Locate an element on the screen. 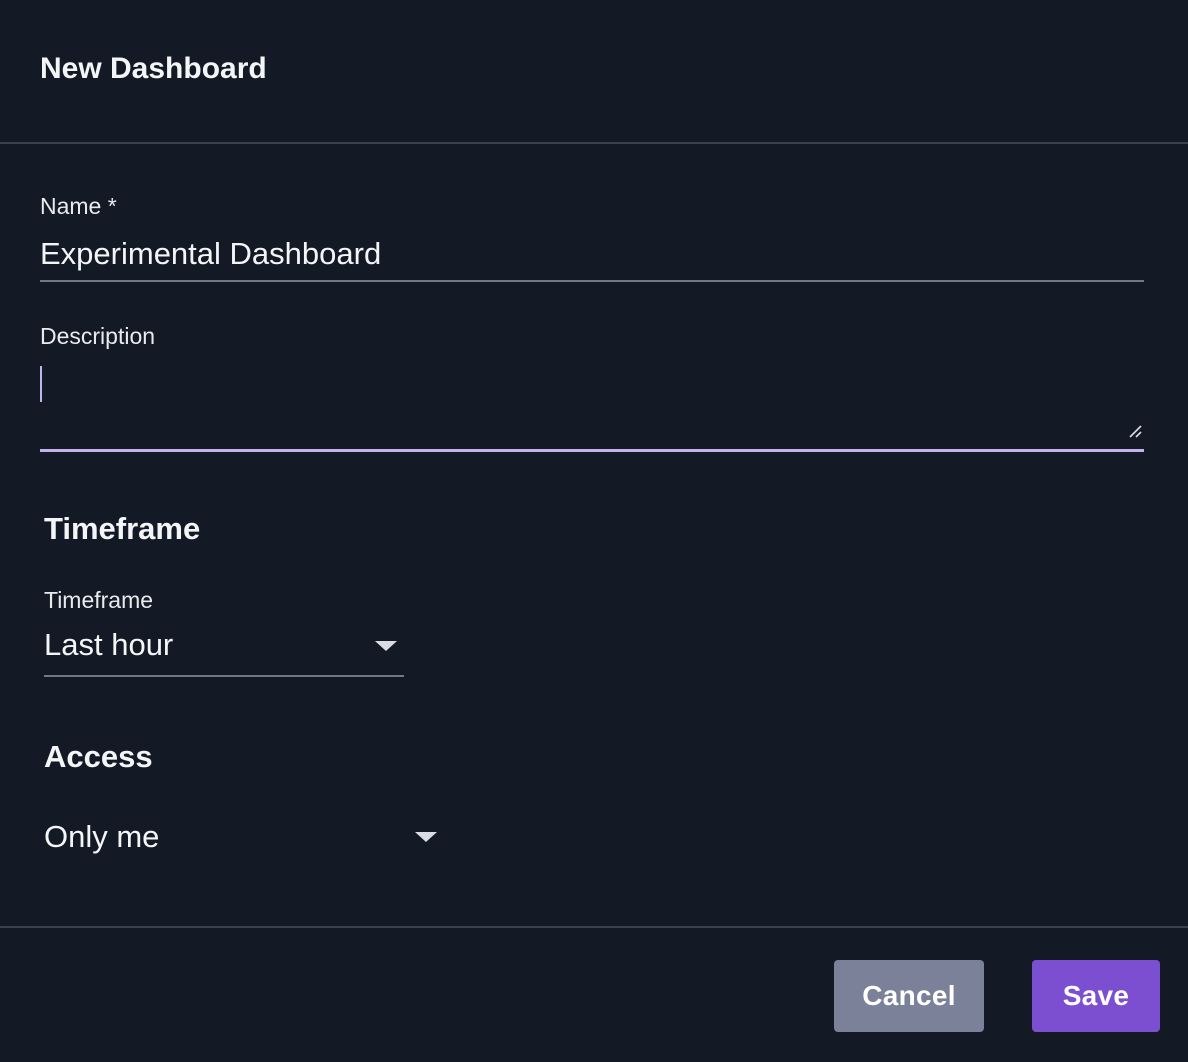 The image size is (1188, 1062). name-input is located at coordinates (592, 255).